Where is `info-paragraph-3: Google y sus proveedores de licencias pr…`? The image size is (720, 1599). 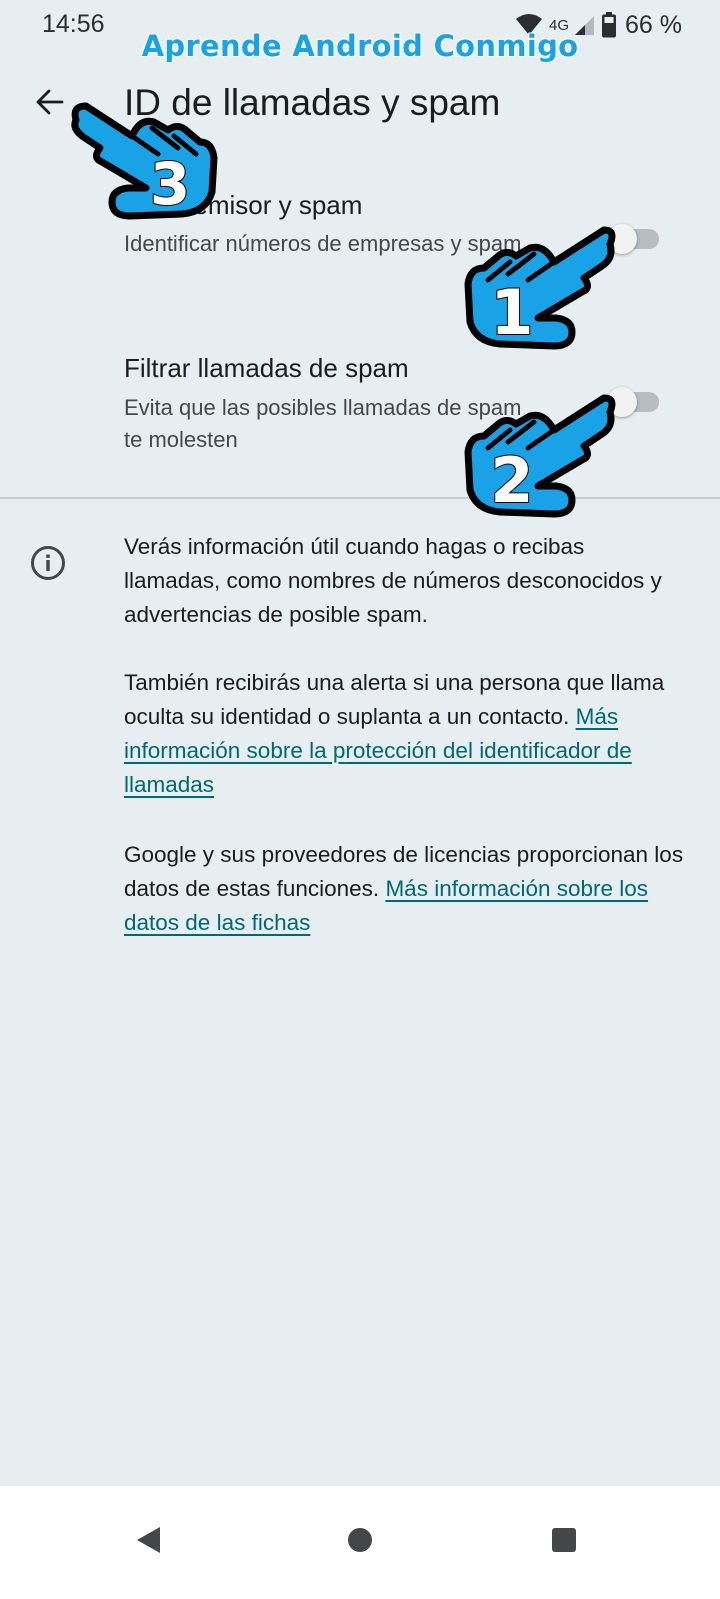 info-paragraph-3: Google y sus proveedores de licencias pr… is located at coordinates (404, 889).